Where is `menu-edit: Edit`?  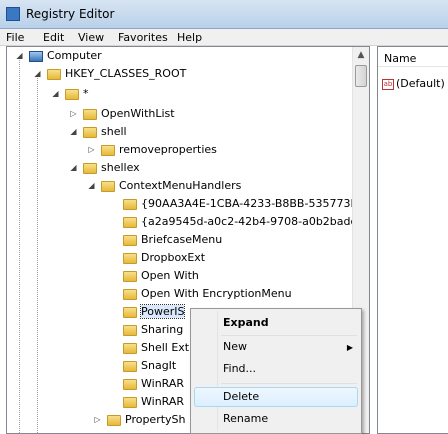 menu-edit: Edit is located at coordinates (53, 37).